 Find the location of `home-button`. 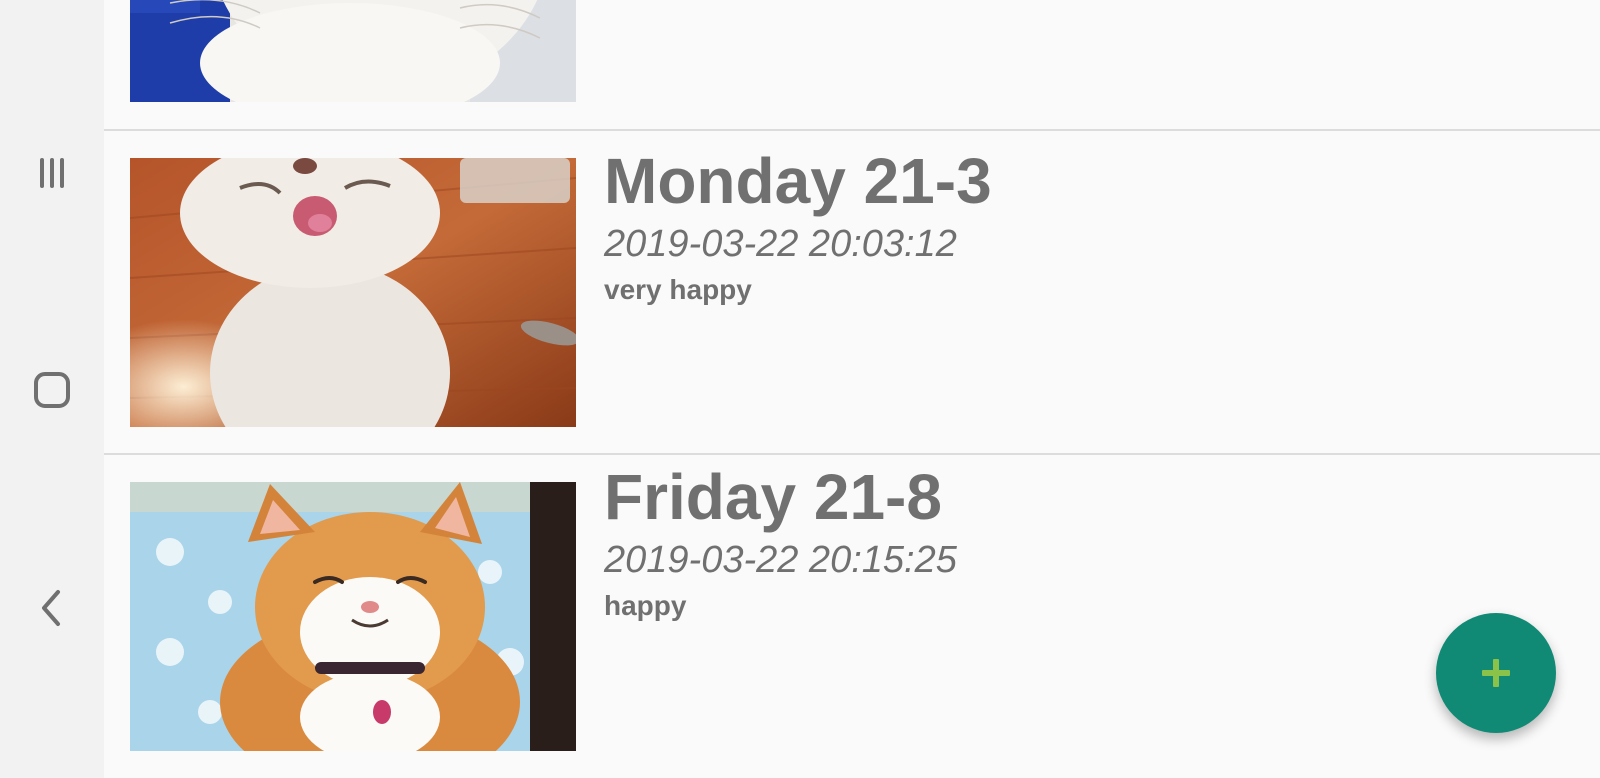

home-button is located at coordinates (52, 390).